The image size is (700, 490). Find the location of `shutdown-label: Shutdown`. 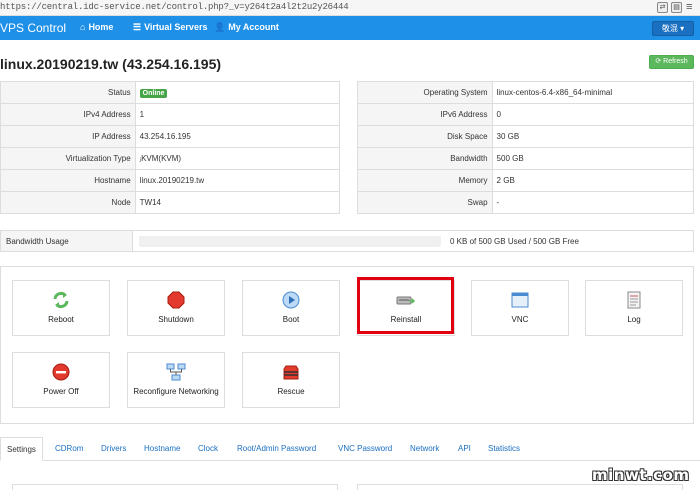

shutdown-label: Shutdown is located at coordinates (176, 319).